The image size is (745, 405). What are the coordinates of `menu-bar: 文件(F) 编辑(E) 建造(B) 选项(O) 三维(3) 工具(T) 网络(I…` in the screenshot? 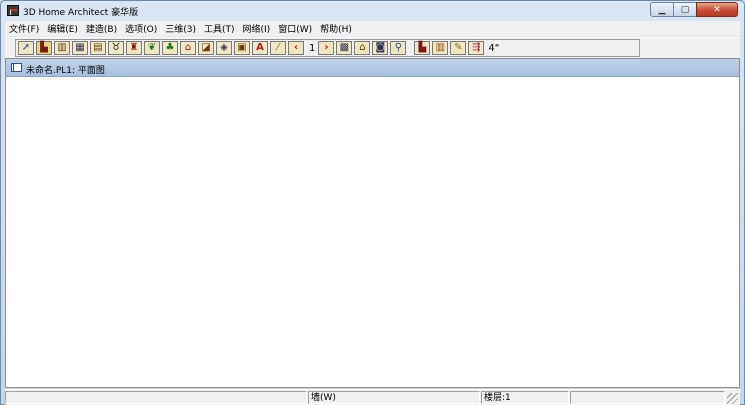 It's located at (372, 28).